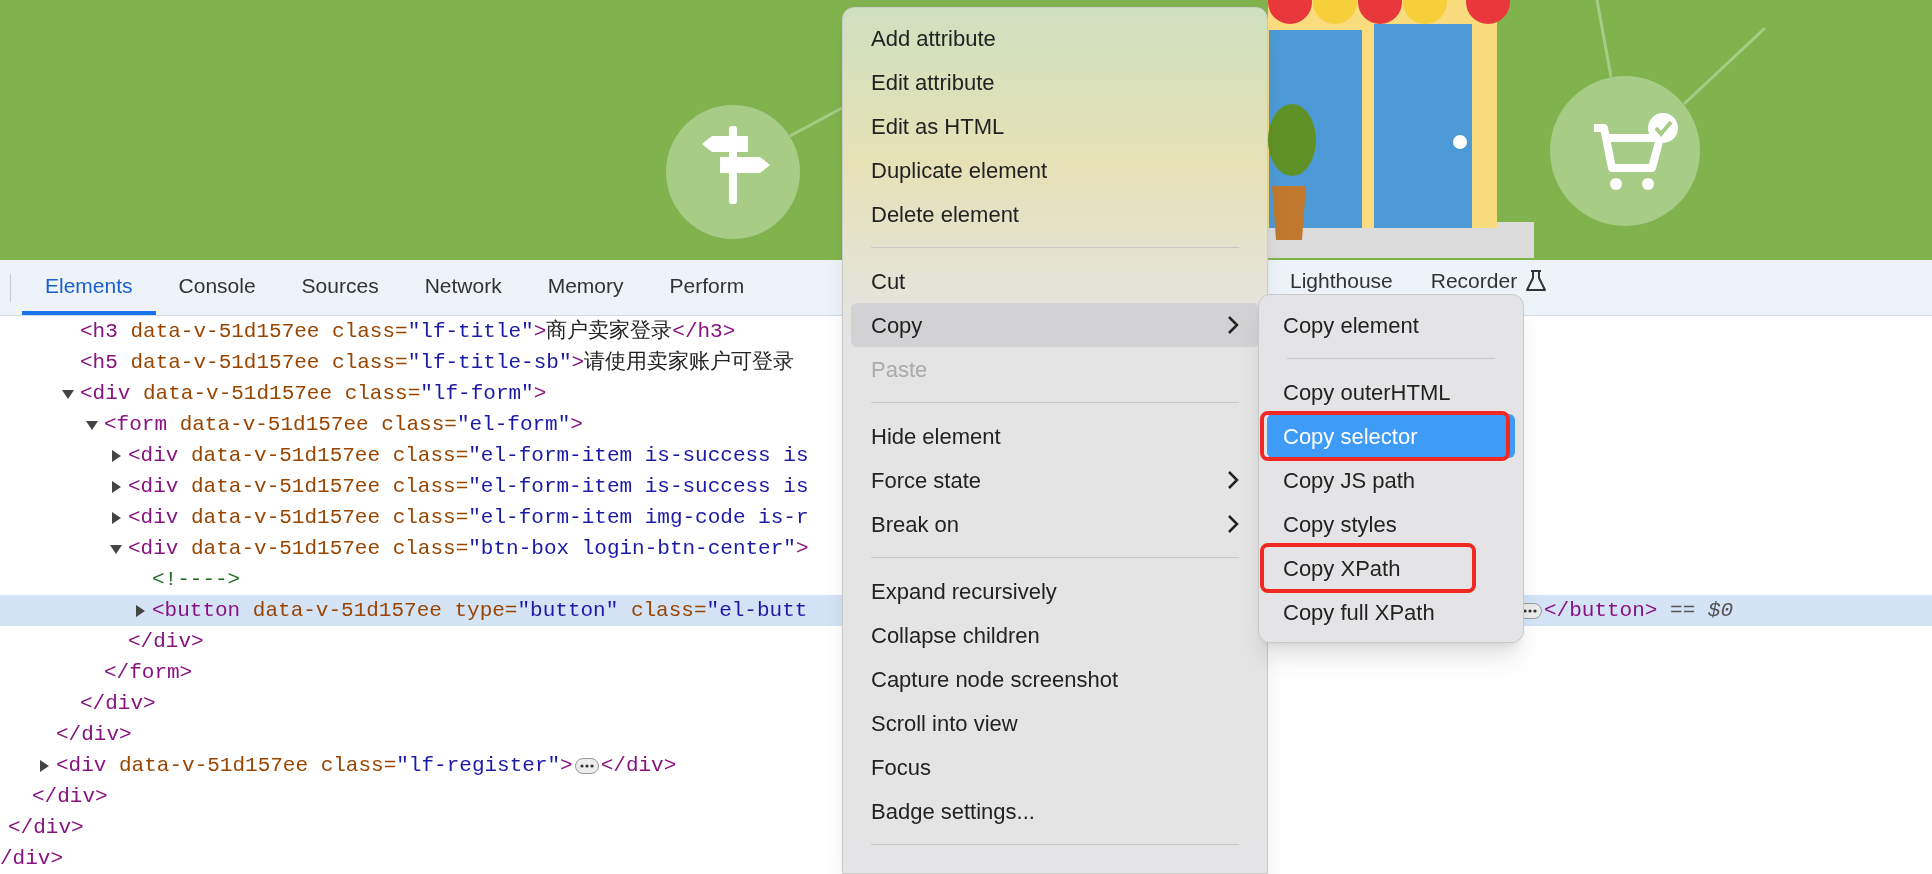 The image size is (1932, 874). What do you see at coordinates (1055, 480) in the screenshot?
I see `menu-item: Force state` at bounding box center [1055, 480].